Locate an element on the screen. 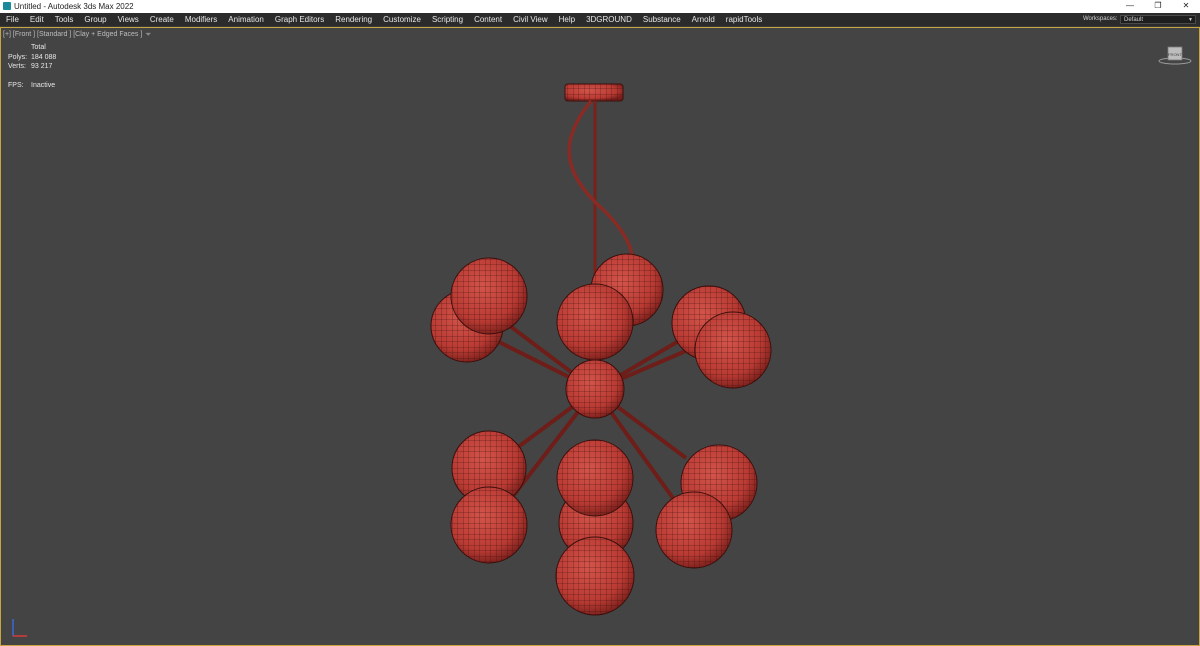  menu-item-scripting: Scripting is located at coordinates (447, 19).